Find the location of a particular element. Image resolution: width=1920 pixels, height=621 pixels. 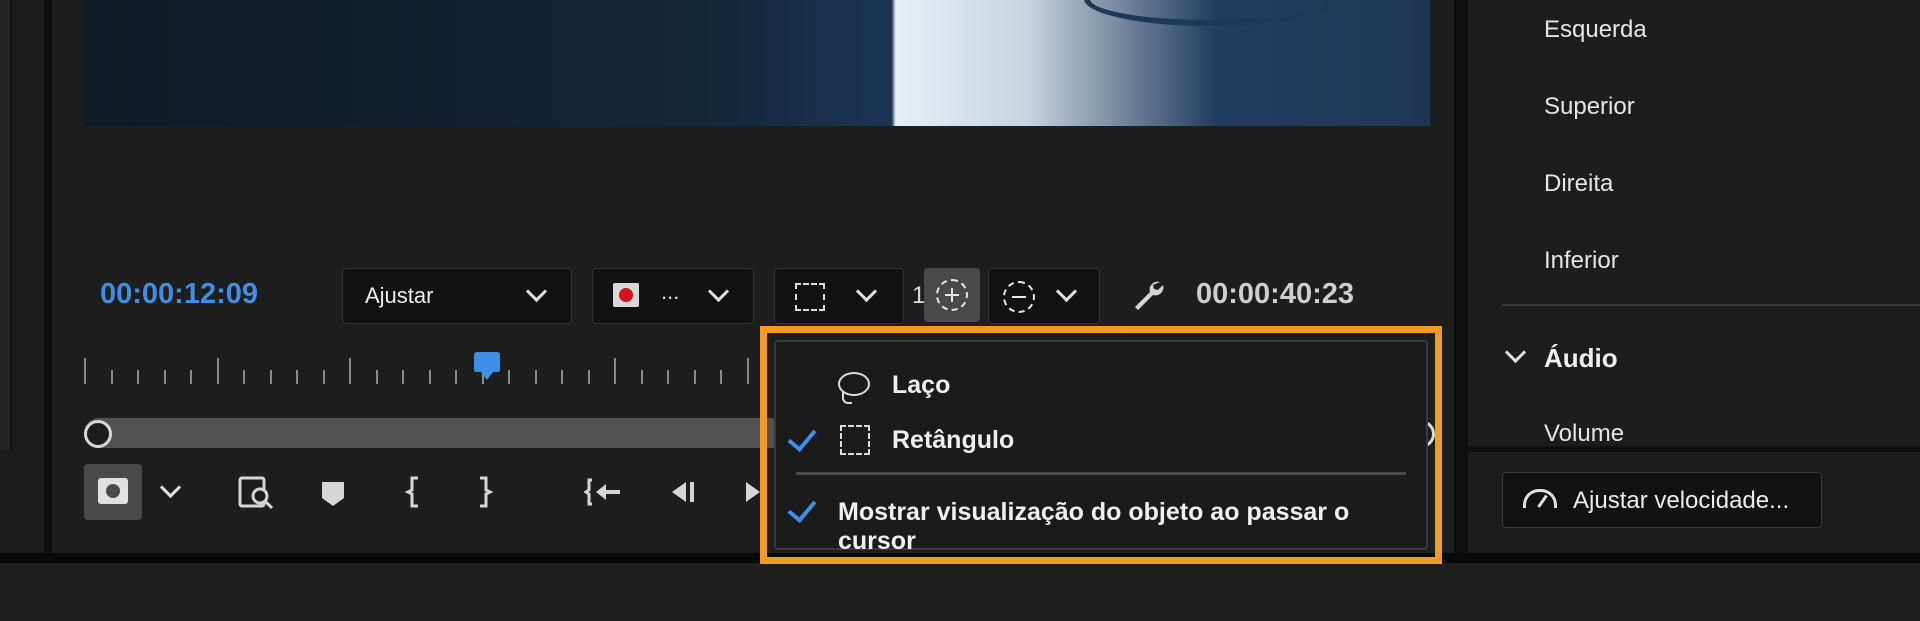

time-ruler is located at coordinates (424, 368).